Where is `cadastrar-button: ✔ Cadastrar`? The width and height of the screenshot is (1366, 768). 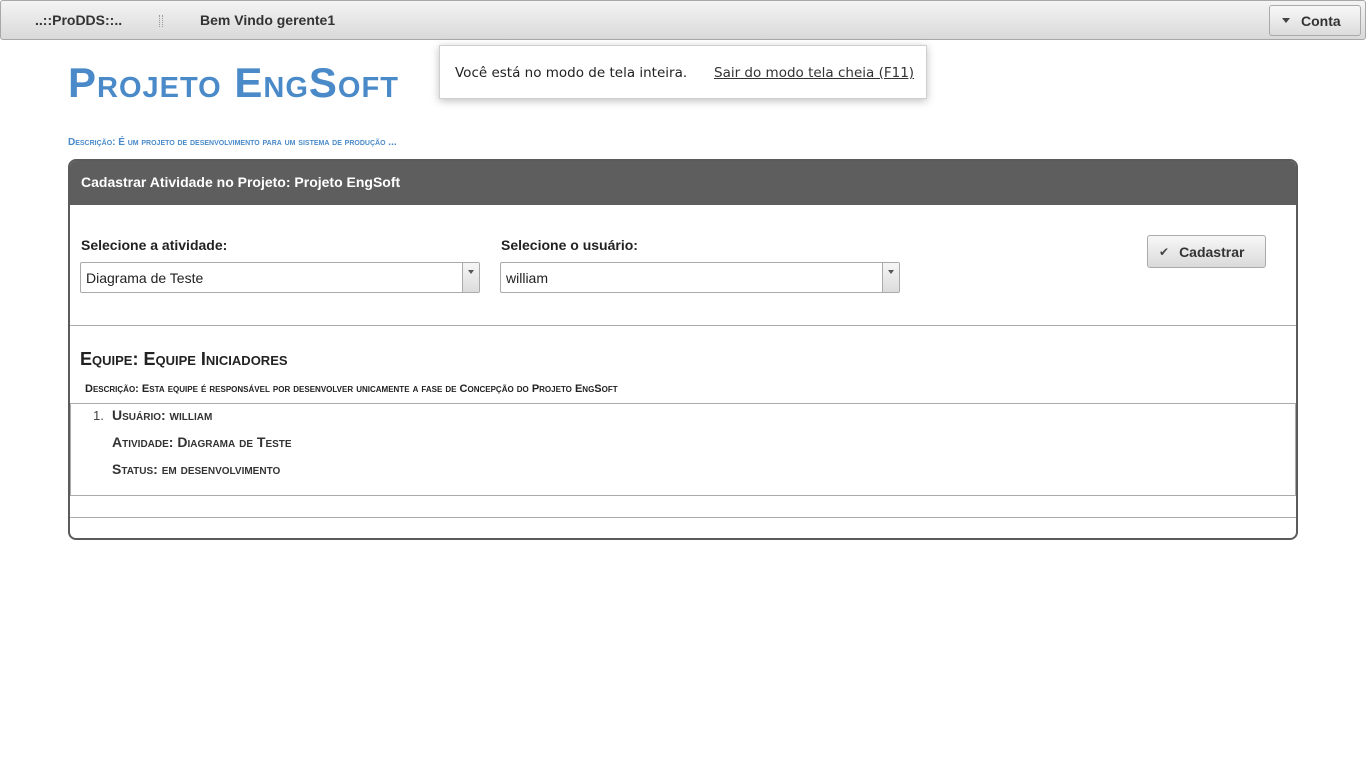 cadastrar-button: ✔ Cadastrar is located at coordinates (1206, 251).